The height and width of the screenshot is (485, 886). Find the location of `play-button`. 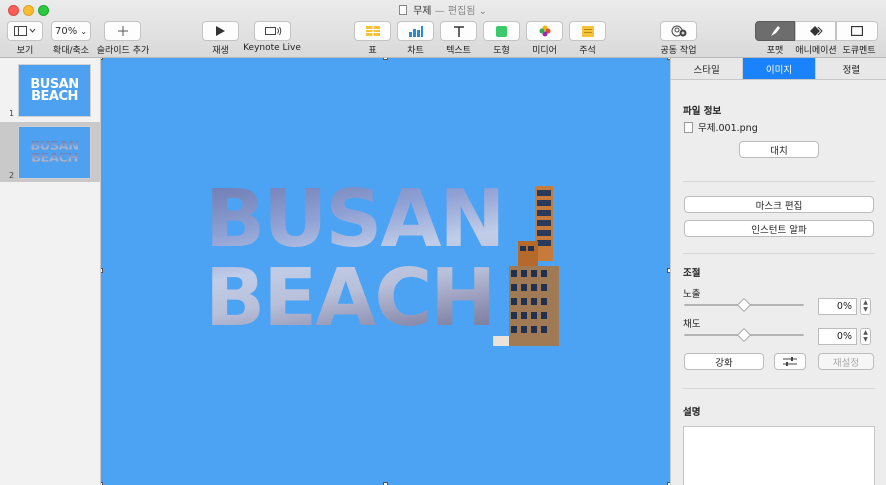

play-button is located at coordinates (220, 31).